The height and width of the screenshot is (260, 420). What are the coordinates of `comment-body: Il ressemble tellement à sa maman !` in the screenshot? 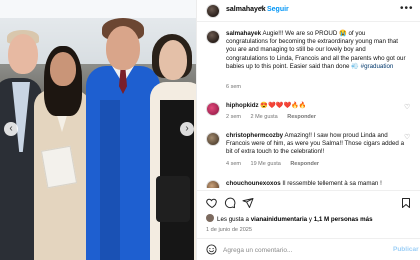 It's located at (332, 183).